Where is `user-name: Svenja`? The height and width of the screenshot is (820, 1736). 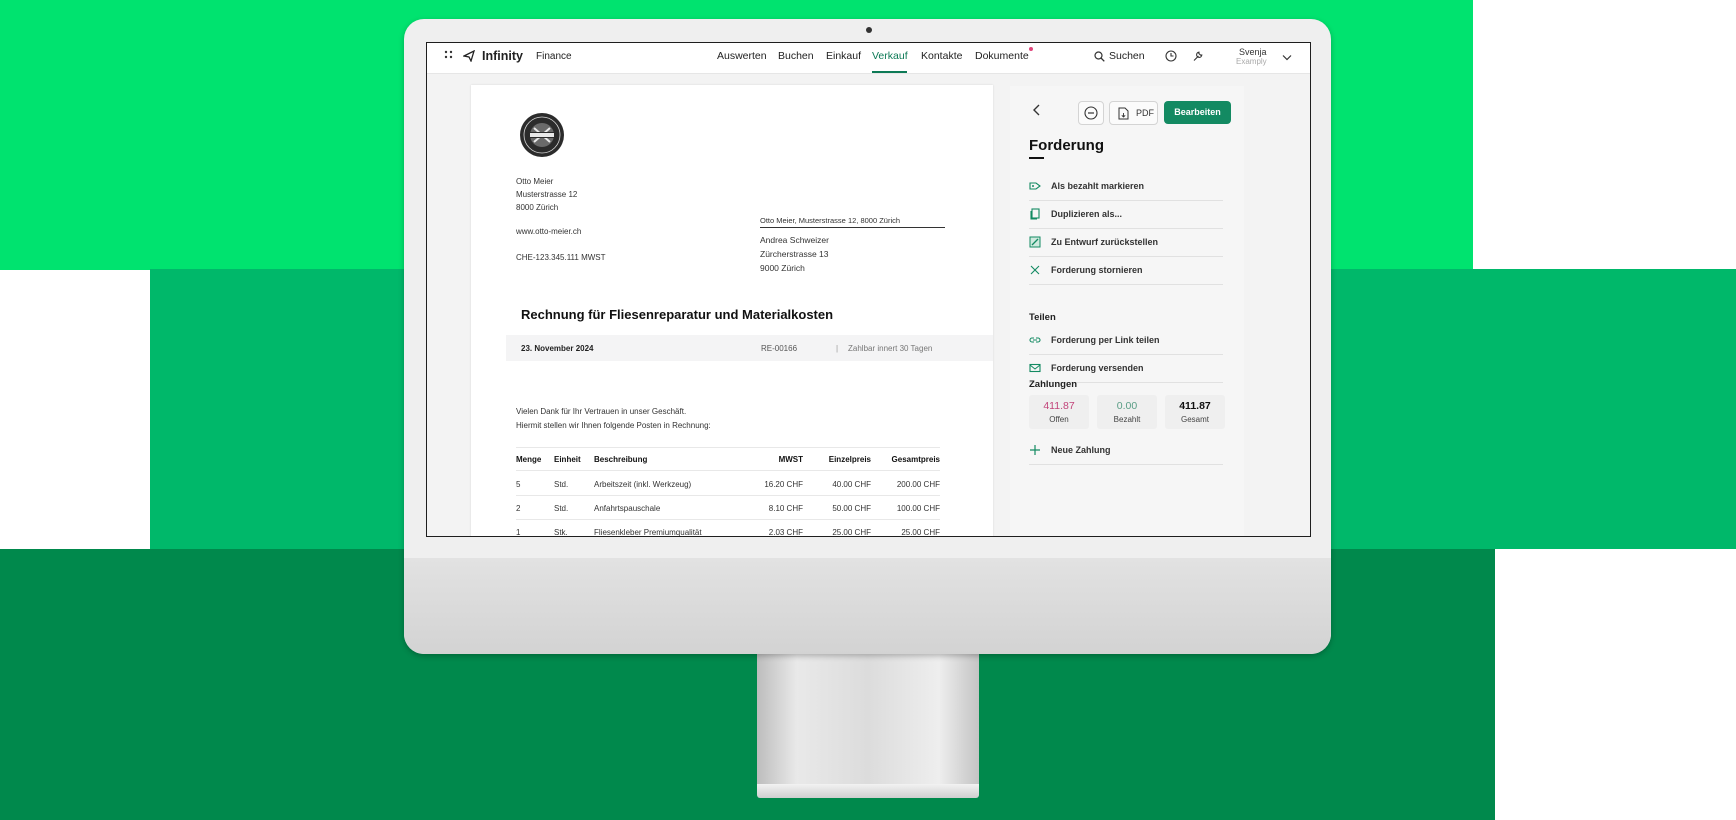 user-name: Svenja is located at coordinates (1253, 52).